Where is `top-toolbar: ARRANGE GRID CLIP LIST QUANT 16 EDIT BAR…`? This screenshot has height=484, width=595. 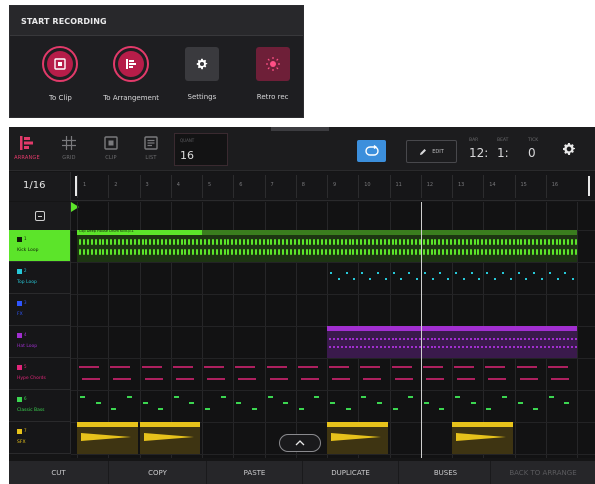
top-toolbar: ARRANGE GRID CLIP LIST QUANT 16 EDIT BAR… is located at coordinates (302, 149).